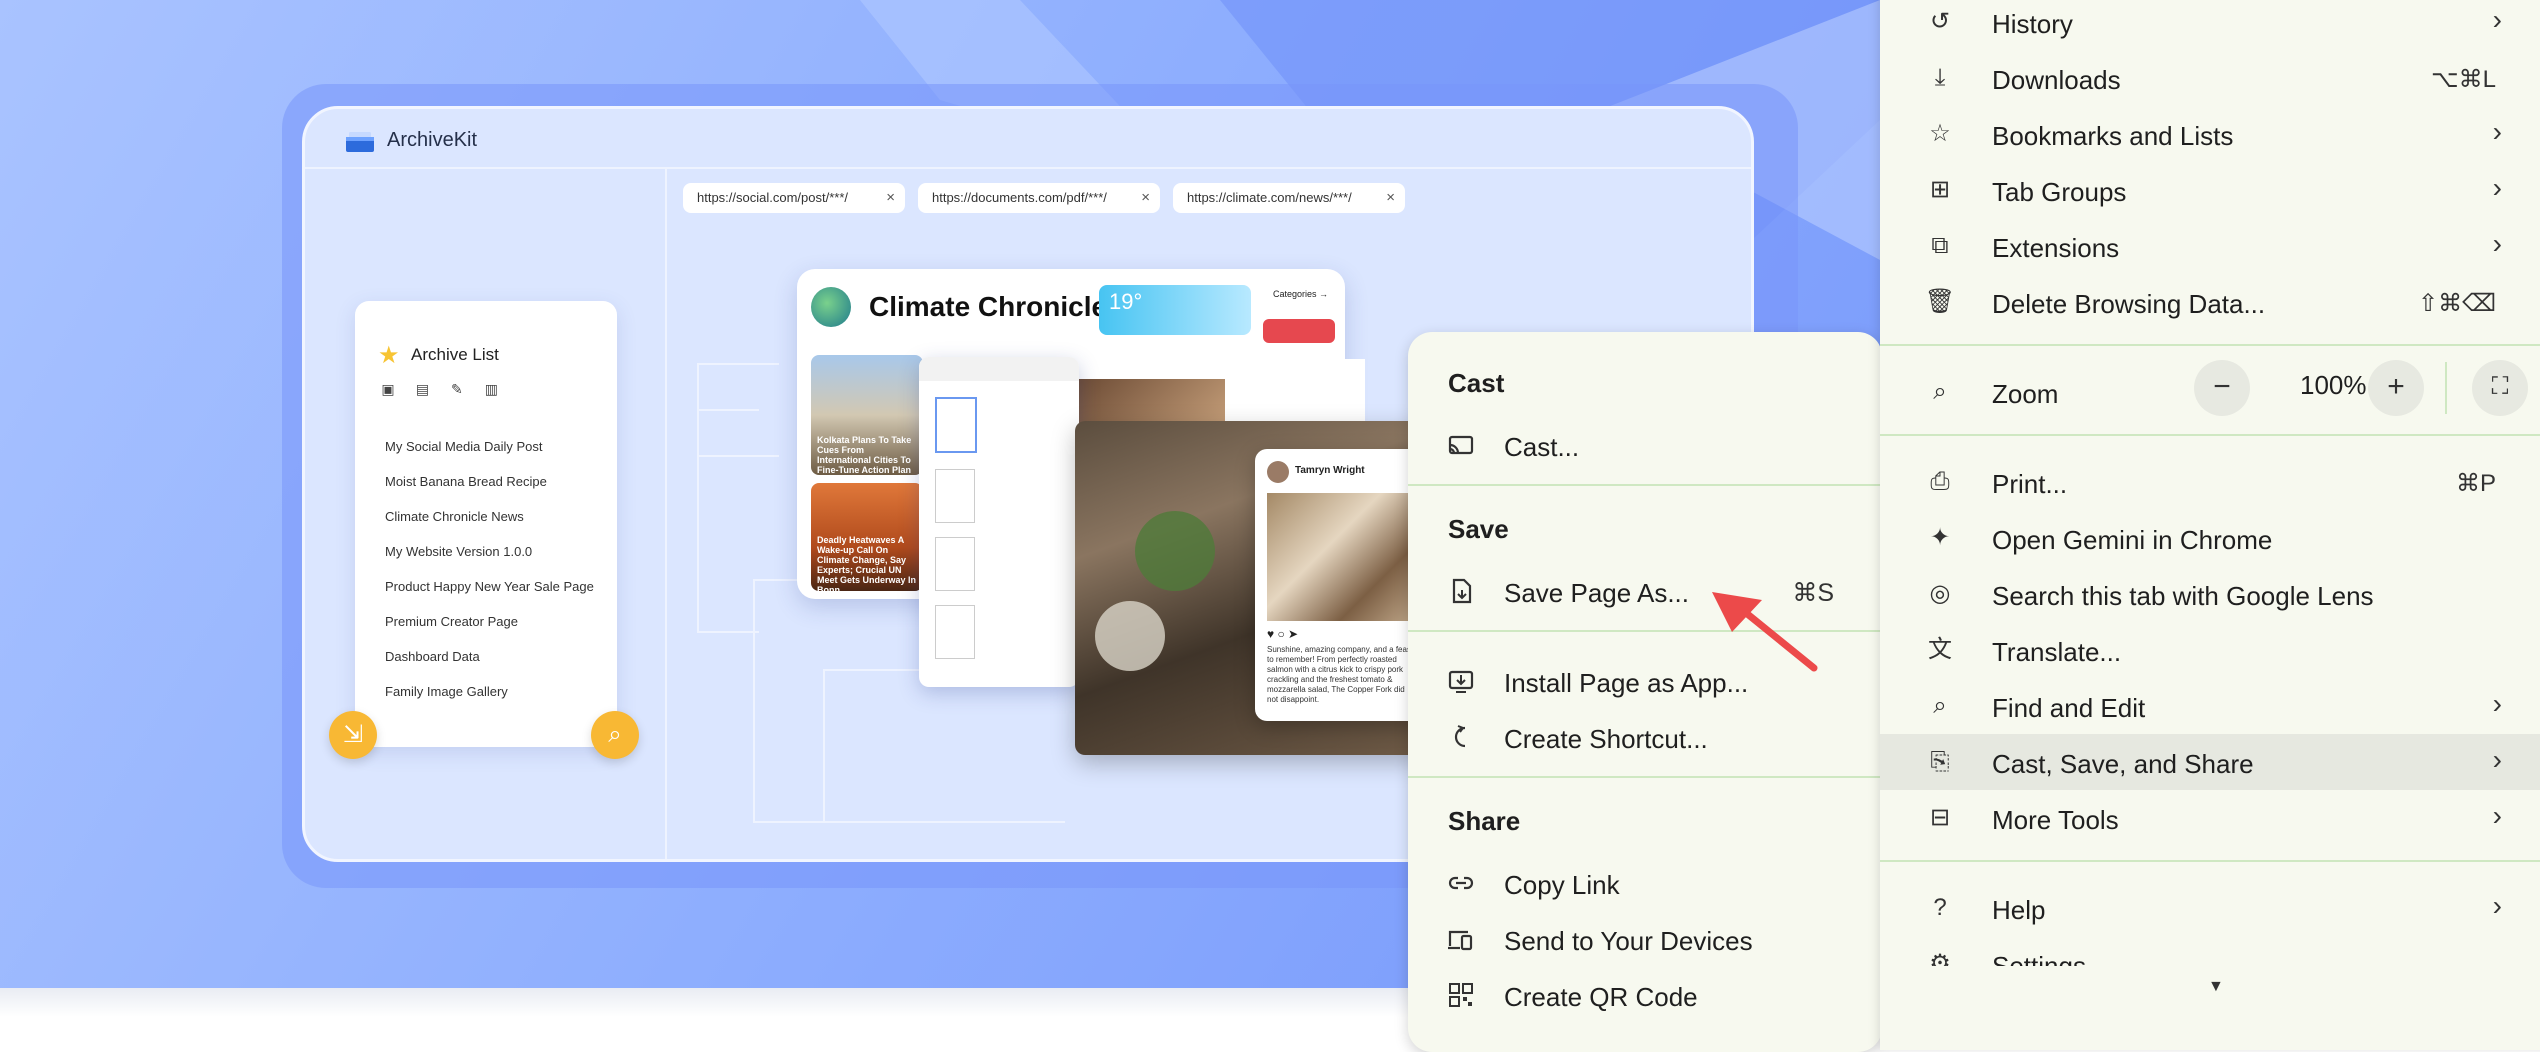 This screenshot has height=1052, width=2540. What do you see at coordinates (2222, 388) in the screenshot?
I see `zoom-out-button: −` at bounding box center [2222, 388].